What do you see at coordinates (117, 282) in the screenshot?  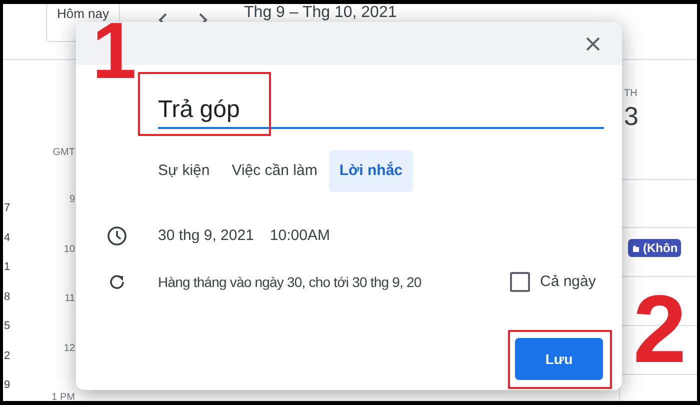 I see `repeat-icon` at bounding box center [117, 282].